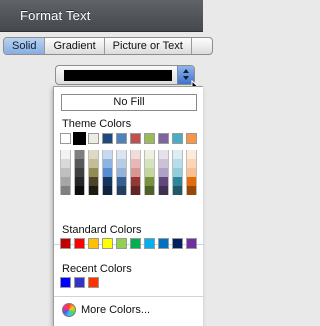  I want to click on separator, so click(129, 296).